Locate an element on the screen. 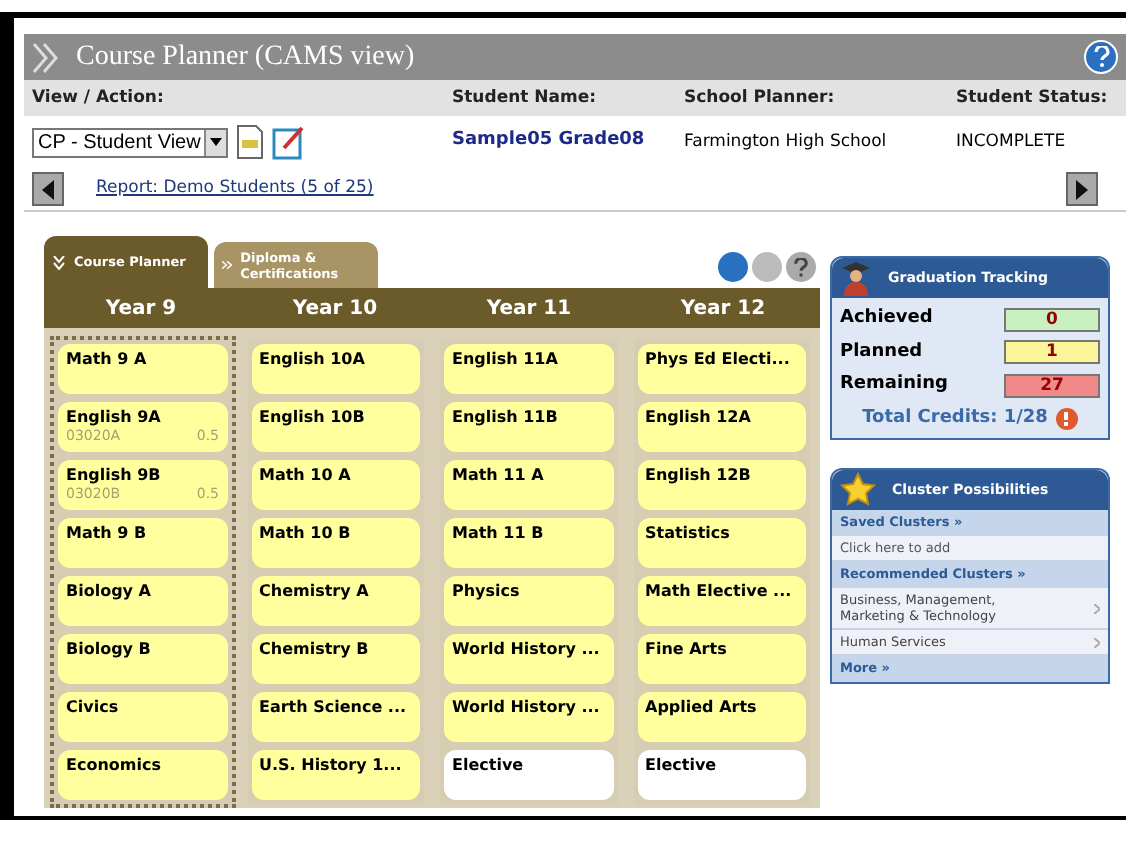 This screenshot has width=1126, height=852. credit-count: 1 is located at coordinates (1052, 352).